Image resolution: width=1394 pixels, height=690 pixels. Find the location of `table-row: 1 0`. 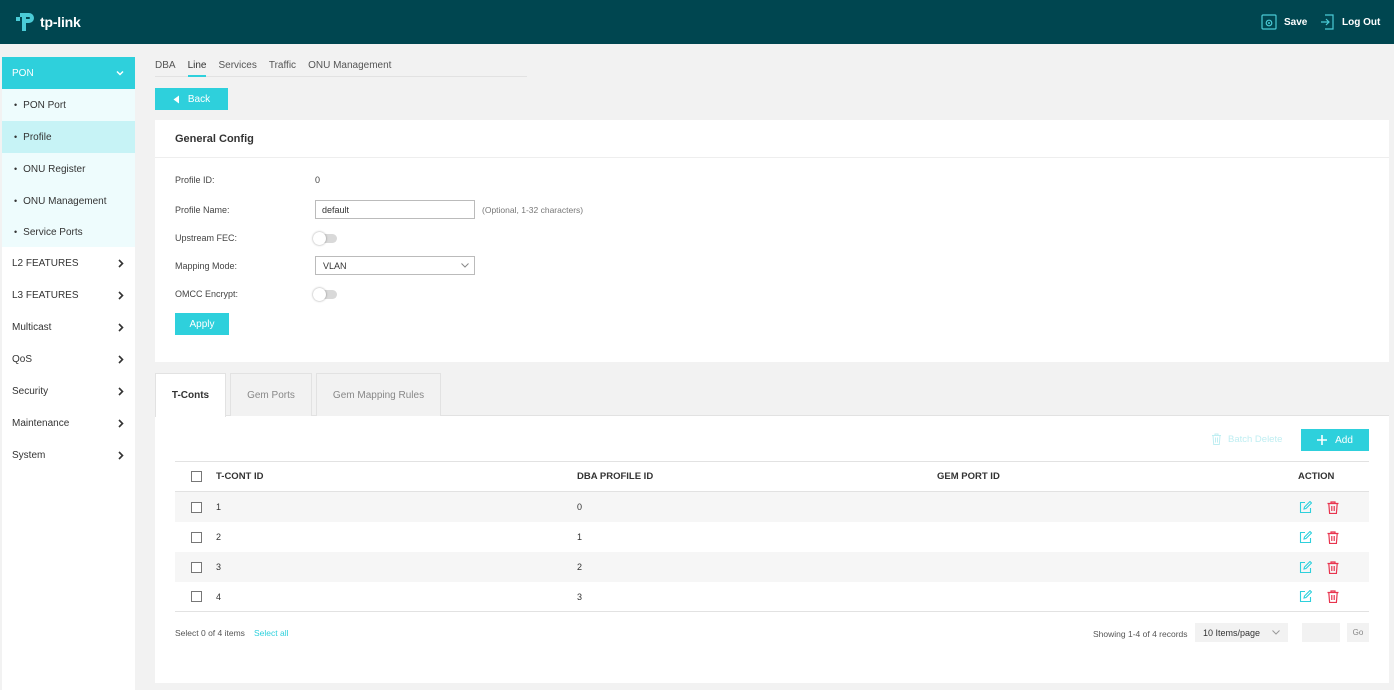

table-row: 1 0 is located at coordinates (772, 507).